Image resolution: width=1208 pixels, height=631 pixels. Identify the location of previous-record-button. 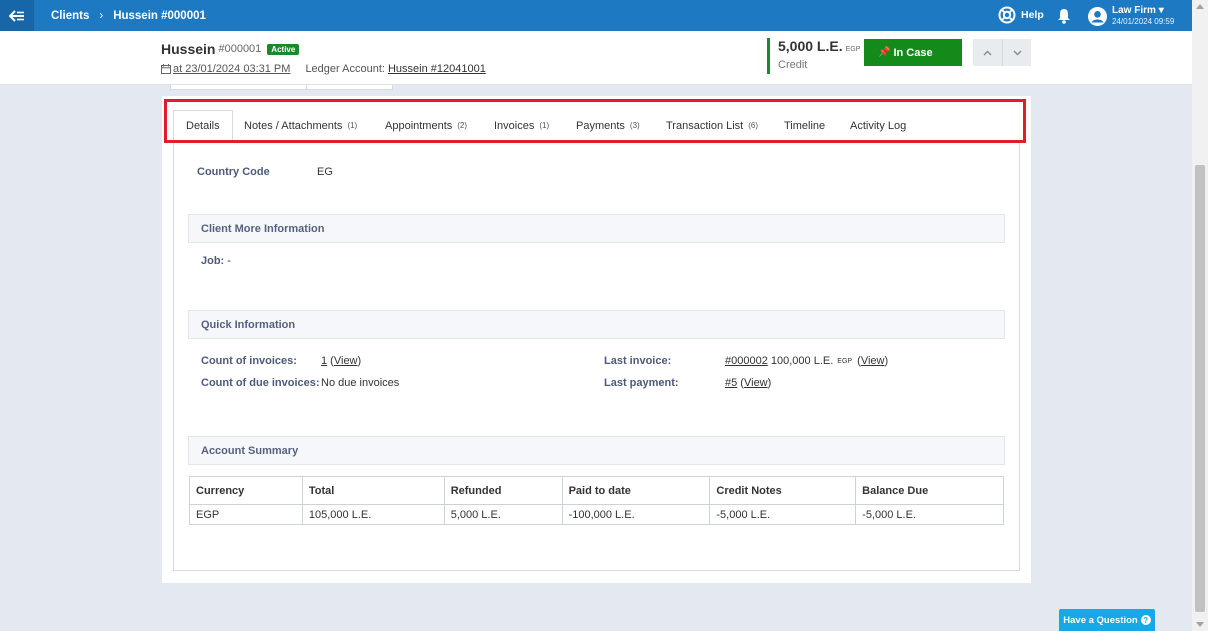
(987, 52).